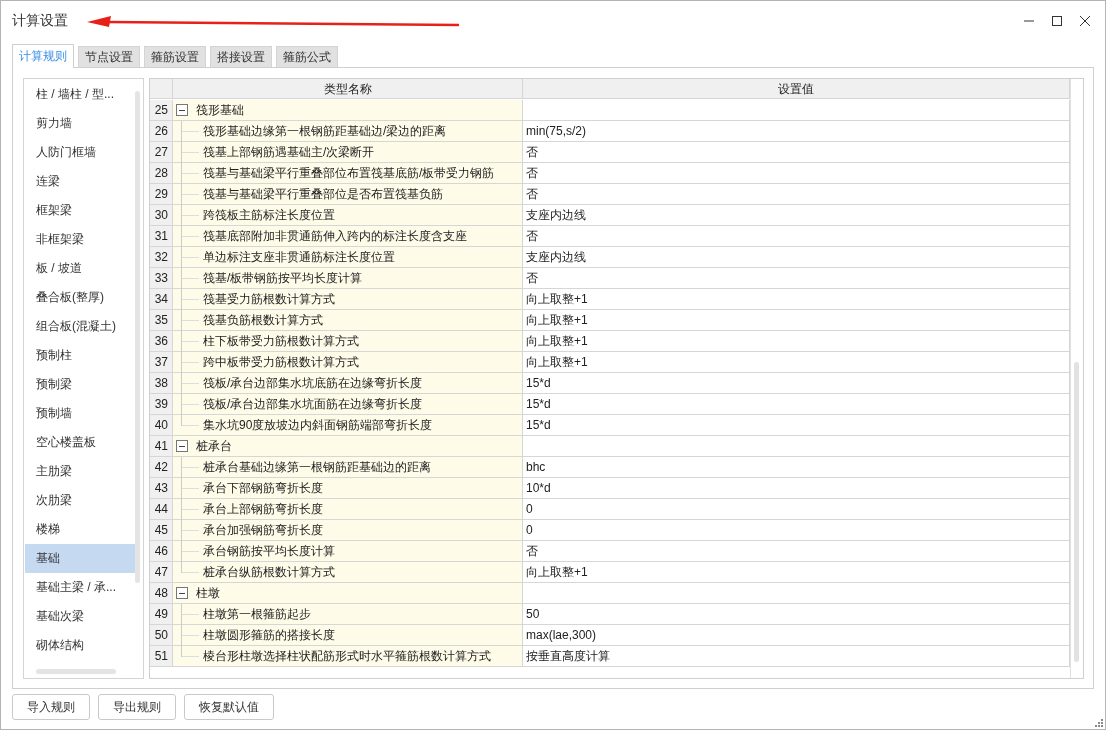 This screenshot has width=1106, height=730. I want to click on setting-value: min(75,s/2), so click(796, 131).